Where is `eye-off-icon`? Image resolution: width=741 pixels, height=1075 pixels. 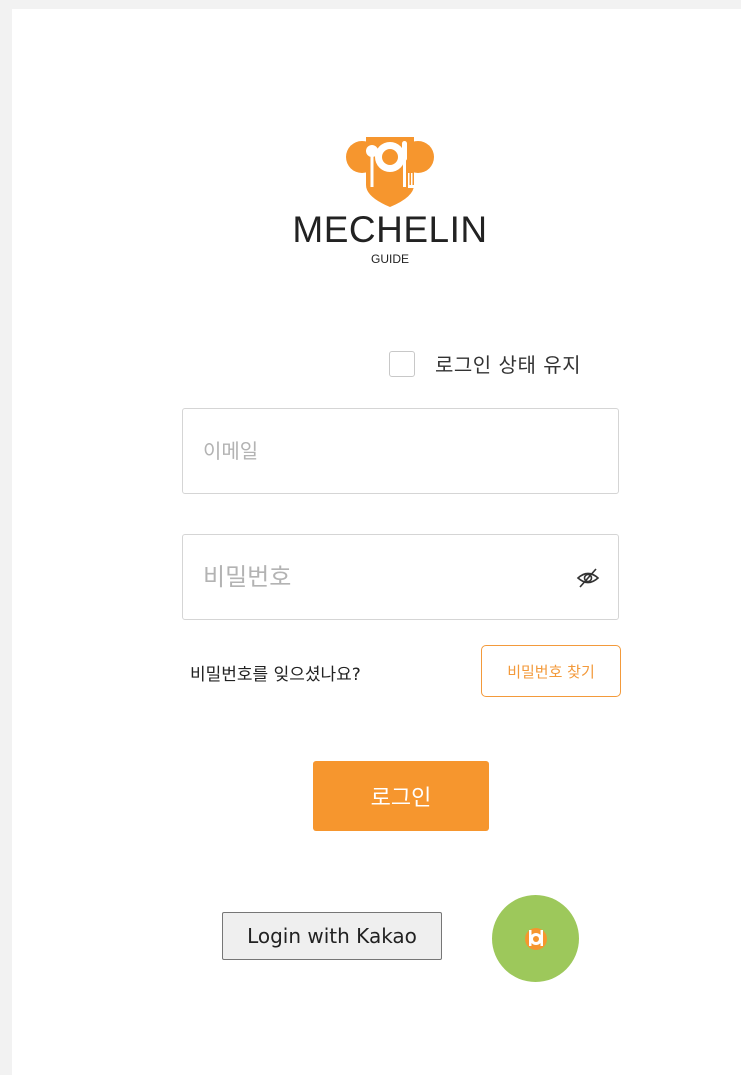 eye-off-icon is located at coordinates (588, 578).